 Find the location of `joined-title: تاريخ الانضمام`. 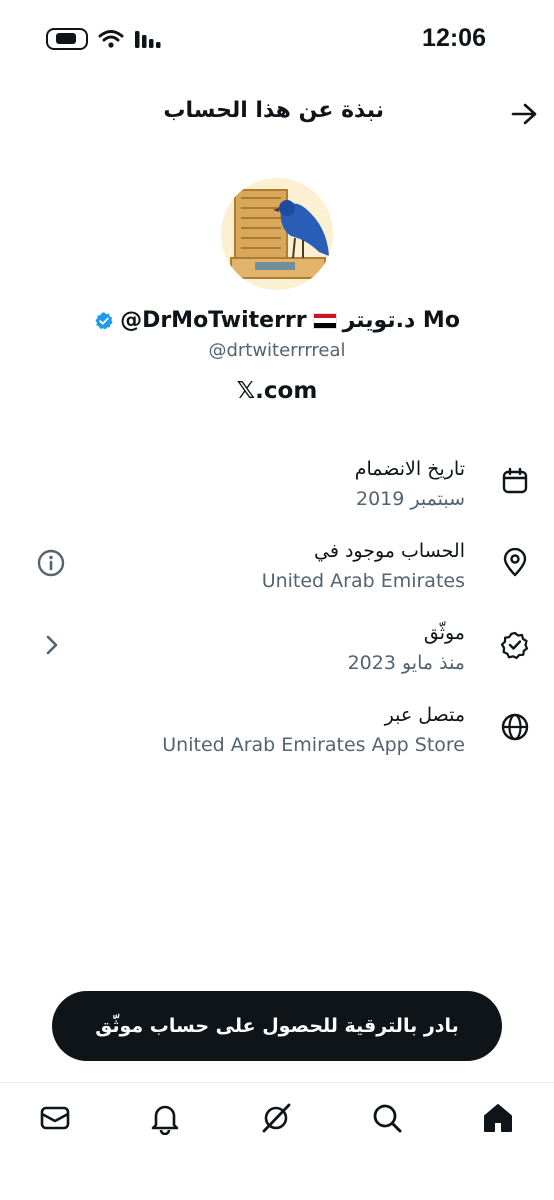

joined-title: تاريخ الانضمام is located at coordinates (409, 469).